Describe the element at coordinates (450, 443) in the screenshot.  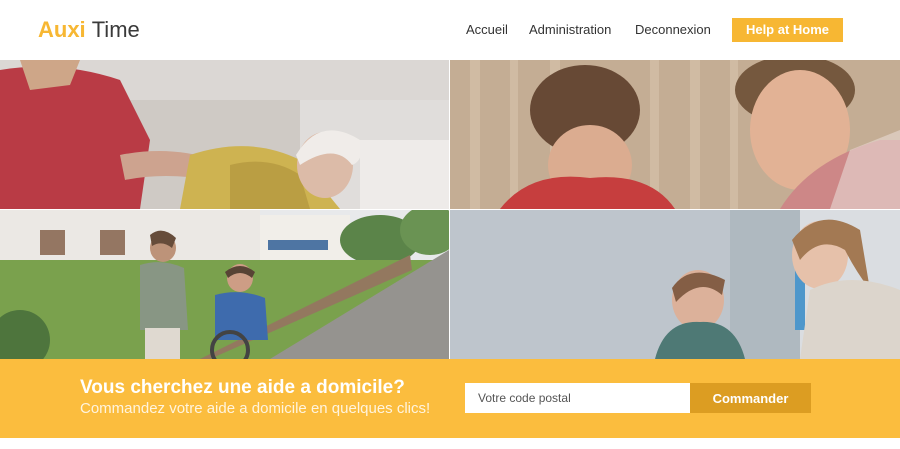
I see `page-bottom` at that location.